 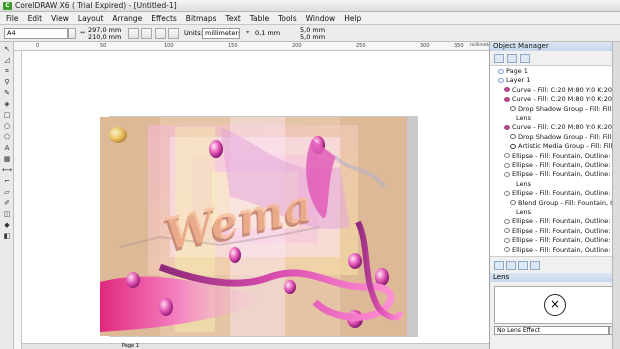 What do you see at coordinates (525, 58) in the screenshot?
I see `layer-view-icon` at bounding box center [525, 58].